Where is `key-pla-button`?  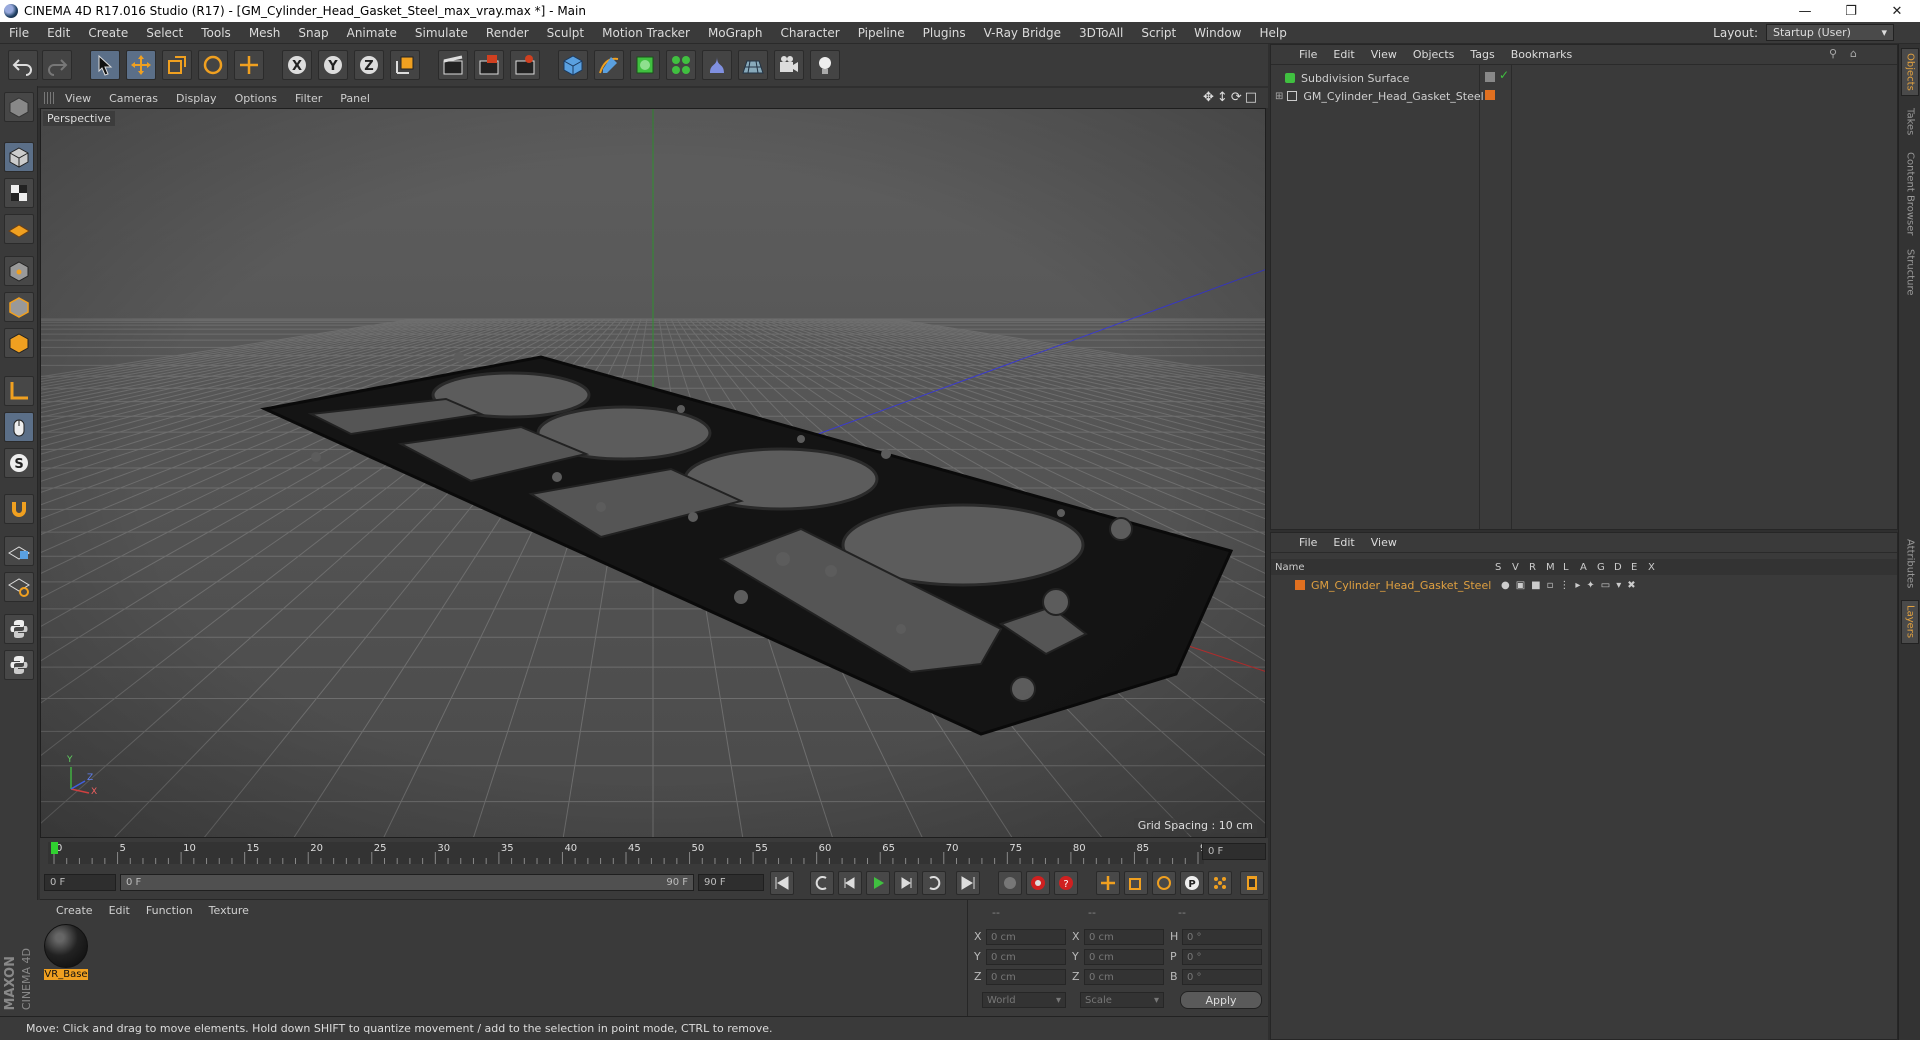
key-pla-button is located at coordinates (1220, 883).